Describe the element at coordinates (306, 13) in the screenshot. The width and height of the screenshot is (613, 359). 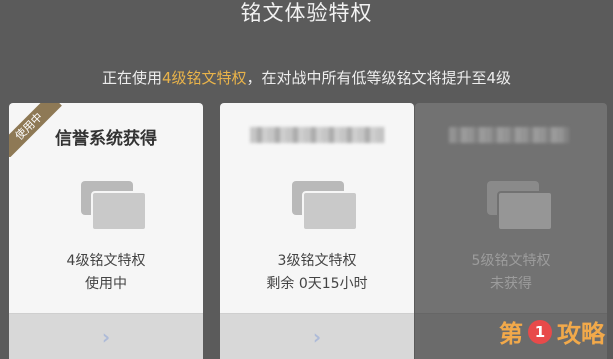
I see `page-title: 铭文体验特权` at that location.